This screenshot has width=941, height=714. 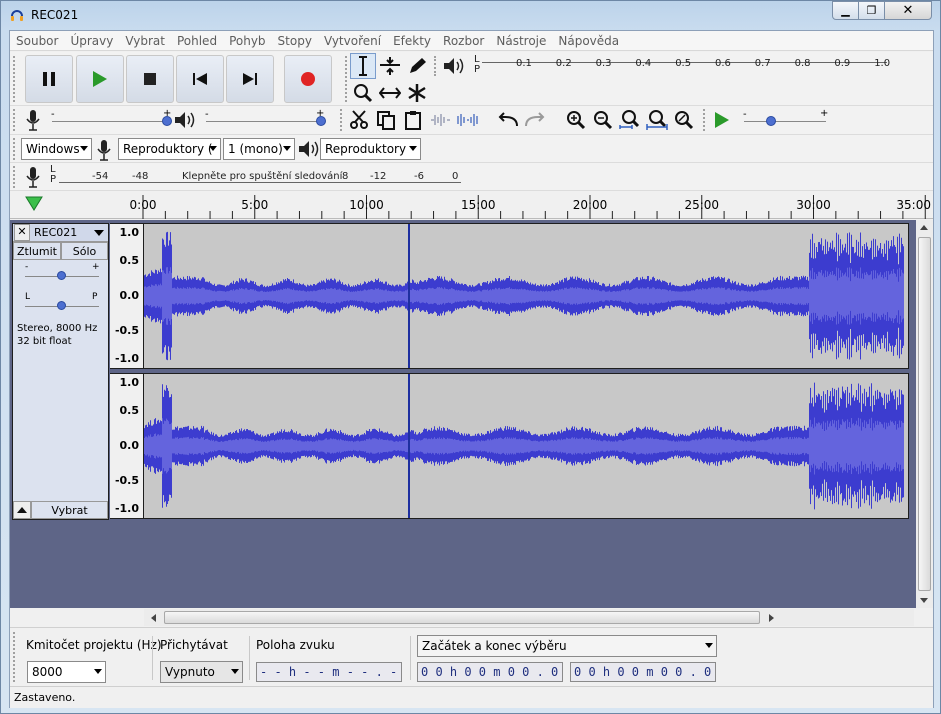 What do you see at coordinates (352, 41) in the screenshot?
I see `menu-generate: Vytvoření` at bounding box center [352, 41].